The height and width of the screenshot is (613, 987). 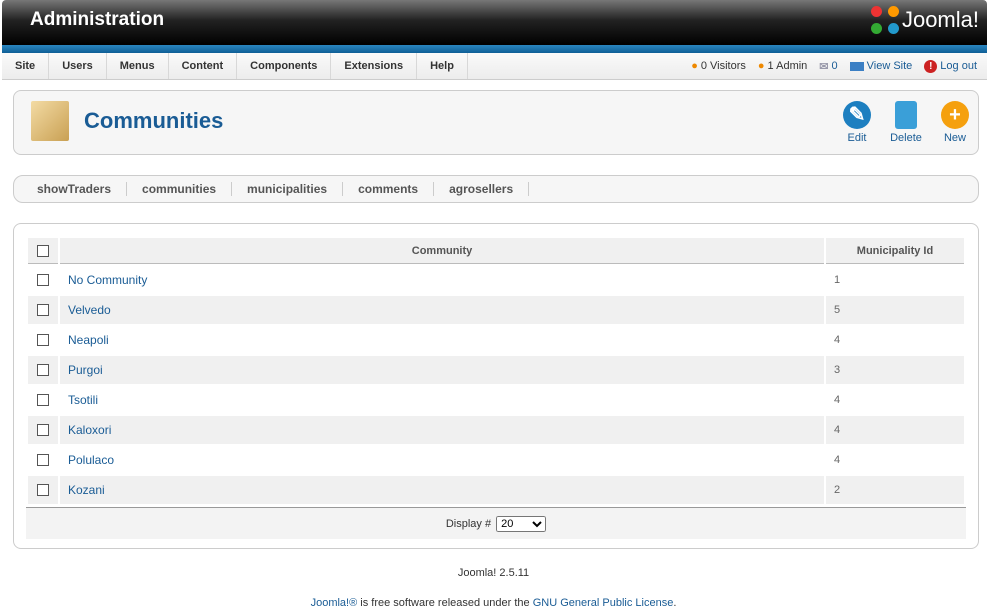 I want to click on visitors: ● 0 Visitors, so click(x=718, y=66).